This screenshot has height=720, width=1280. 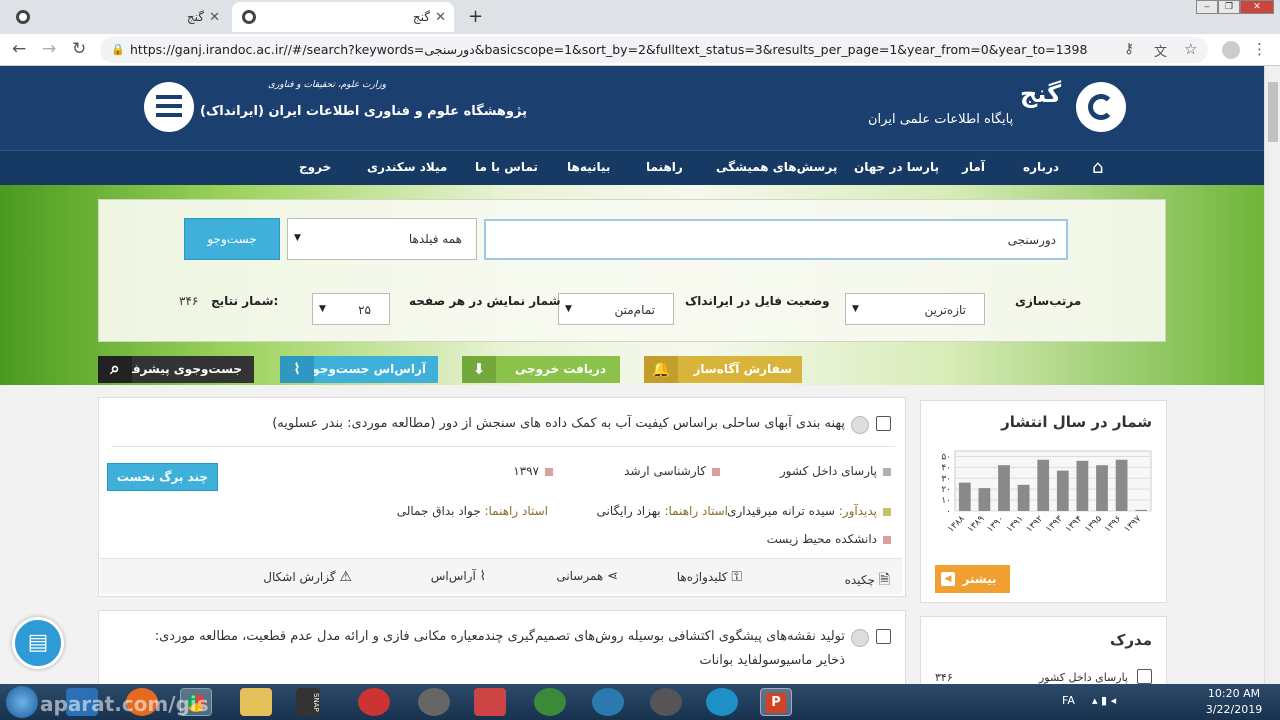 What do you see at coordinates (976, 524) in the screenshot?
I see `x-tick-label: ۱۳۸۹` at bounding box center [976, 524].